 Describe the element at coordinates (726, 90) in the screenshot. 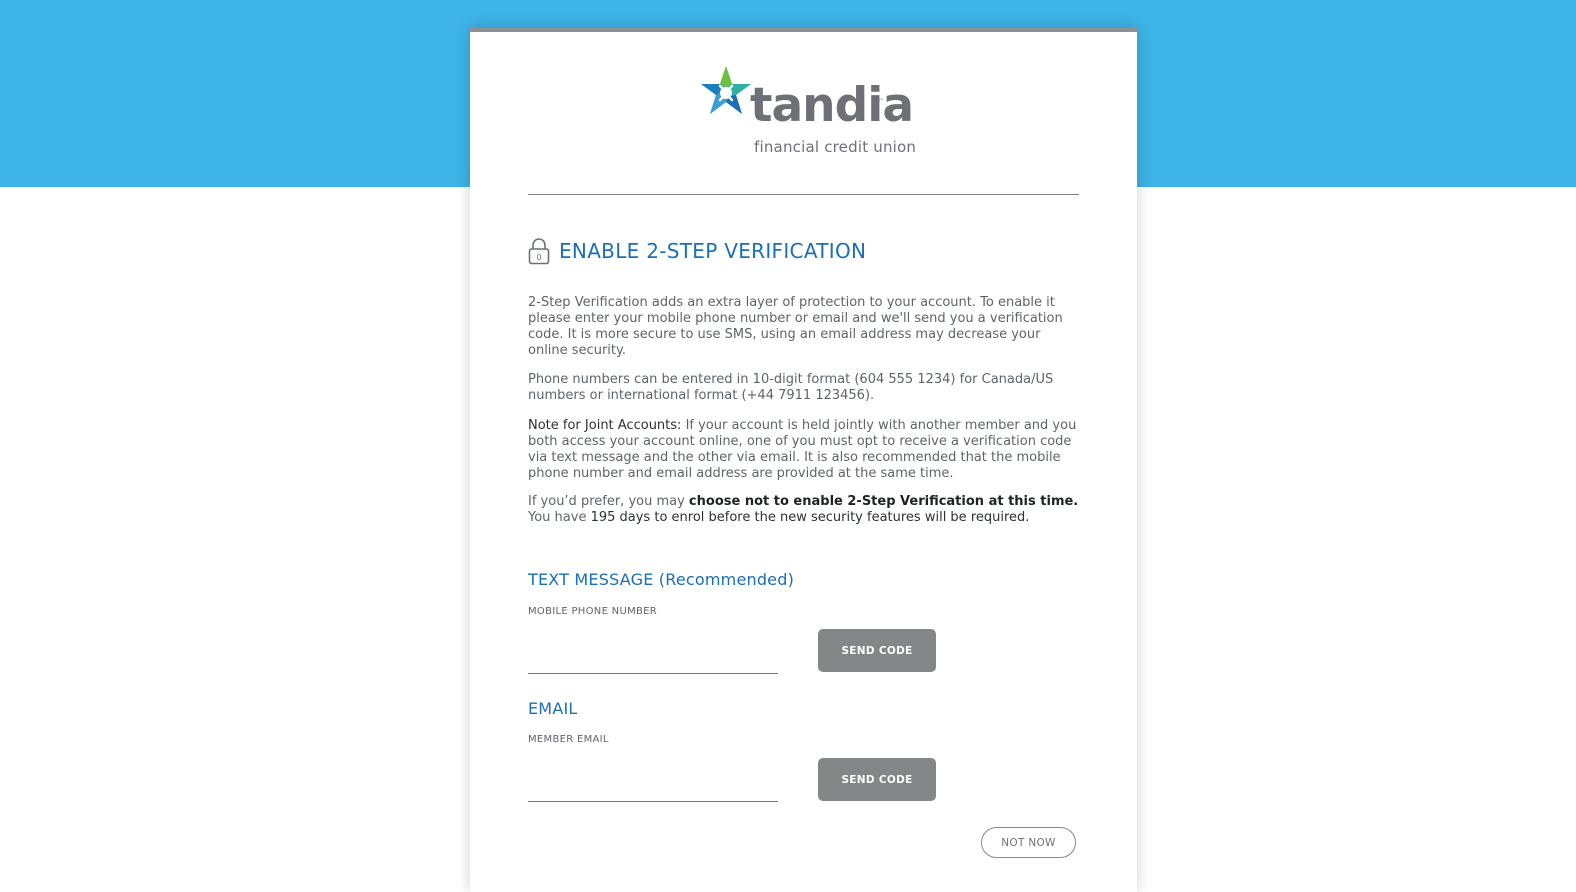

I see `star-hands-icon` at that location.